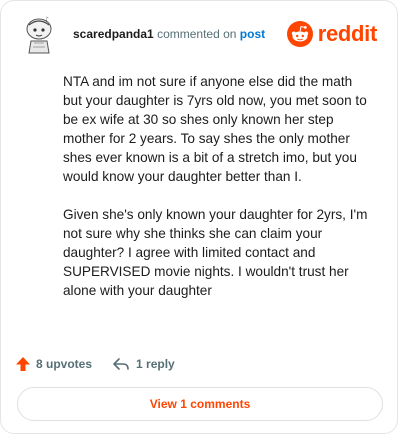 The height and width of the screenshot is (436, 400). Describe the element at coordinates (252, 34) in the screenshot. I see `post-link: post` at that location.